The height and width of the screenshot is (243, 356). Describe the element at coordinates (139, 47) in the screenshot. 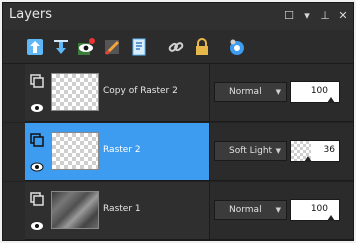

I see `properties-icon` at that location.